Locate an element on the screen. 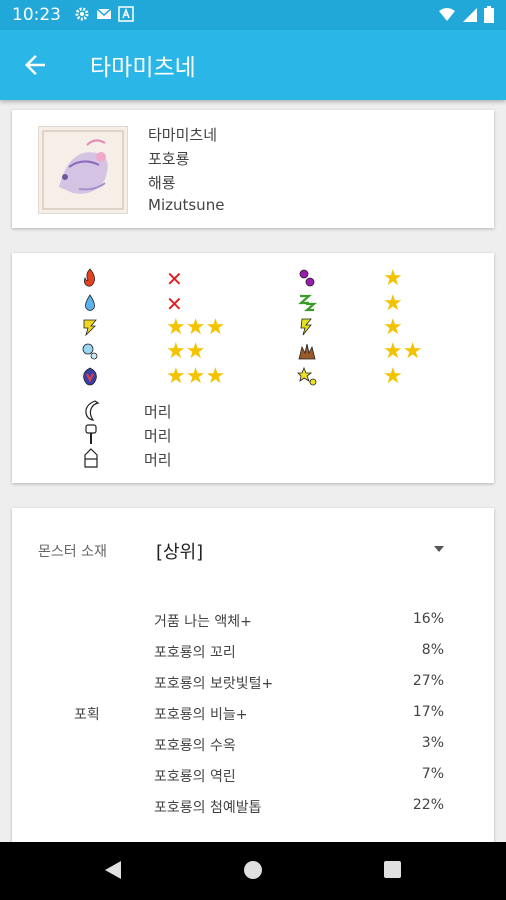  nav-back-icon is located at coordinates (113, 870).